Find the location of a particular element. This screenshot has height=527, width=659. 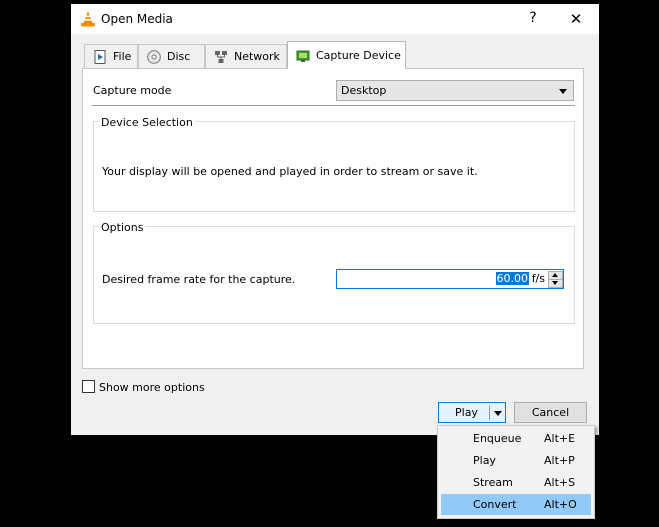

menu-item-convert: Convert Alt+O is located at coordinates (516, 504).